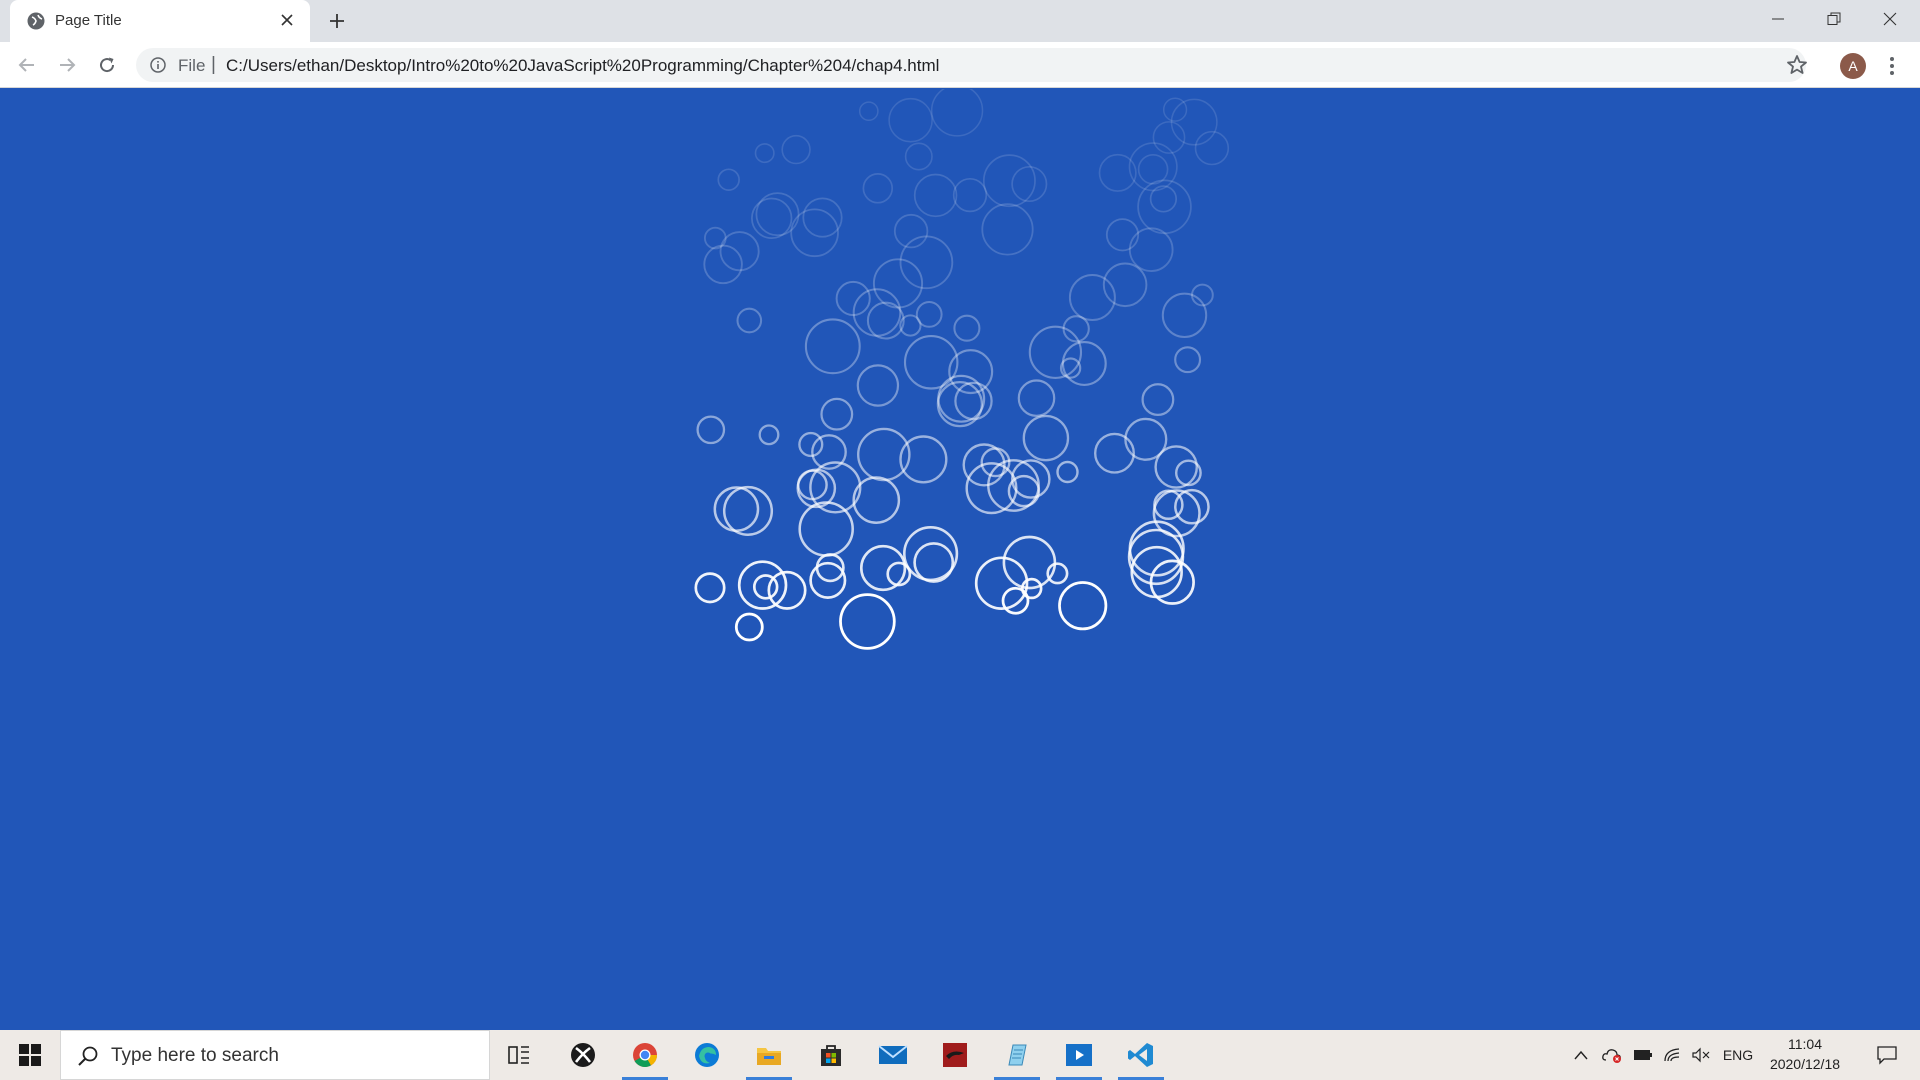 The image size is (1920, 1080). I want to click on vscode-app, so click(1141, 1055).